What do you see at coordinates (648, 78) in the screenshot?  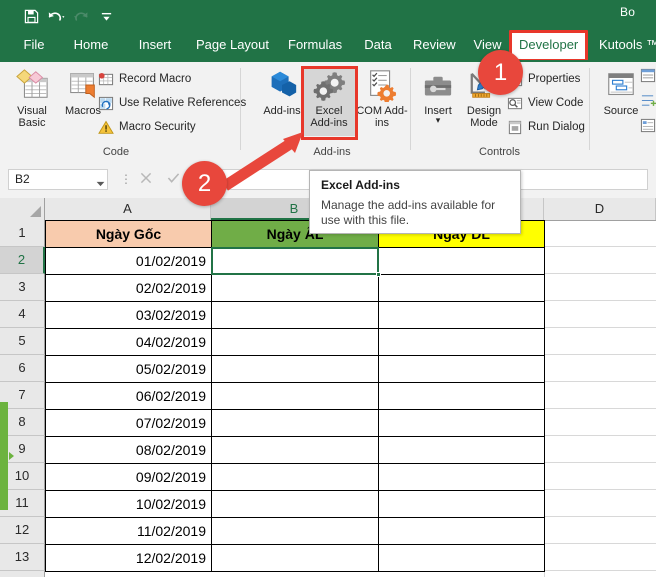 I see `xml-map-properties-icon` at bounding box center [648, 78].